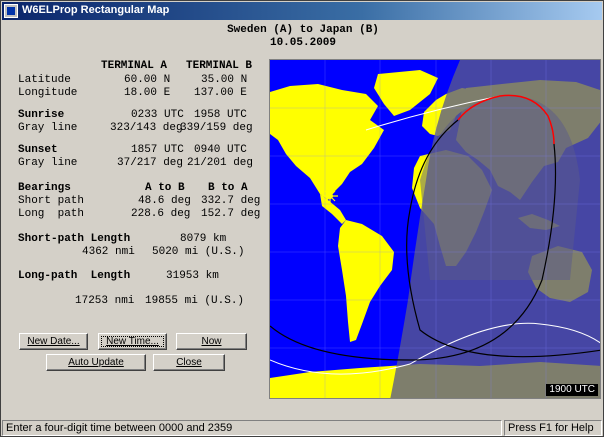 The width and height of the screenshot is (604, 437). Describe the element at coordinates (192, 276) in the screenshot. I see `long-length-km: 31953 km` at that location.